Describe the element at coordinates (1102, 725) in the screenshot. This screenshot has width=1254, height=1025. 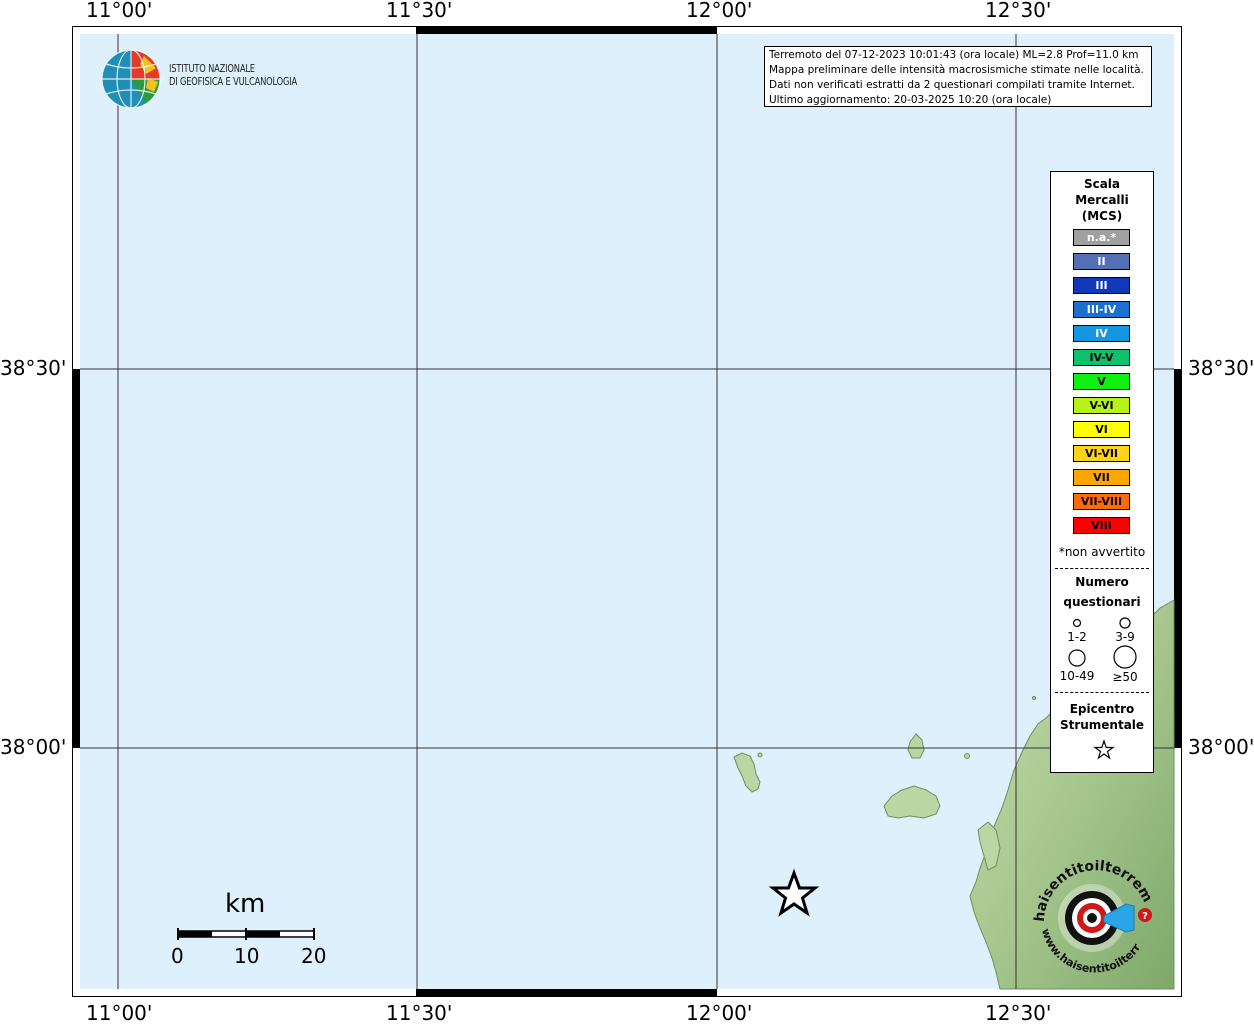
I see `epicenter-title-line2: Strumentale` at that location.